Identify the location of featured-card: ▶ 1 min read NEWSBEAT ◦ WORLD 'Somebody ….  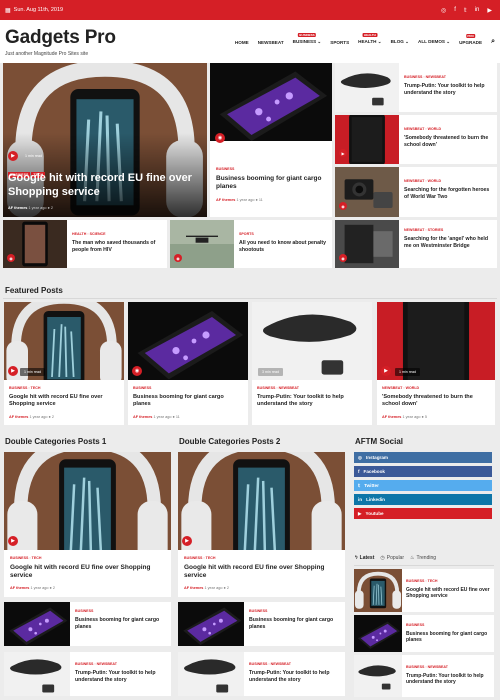
(436, 363).